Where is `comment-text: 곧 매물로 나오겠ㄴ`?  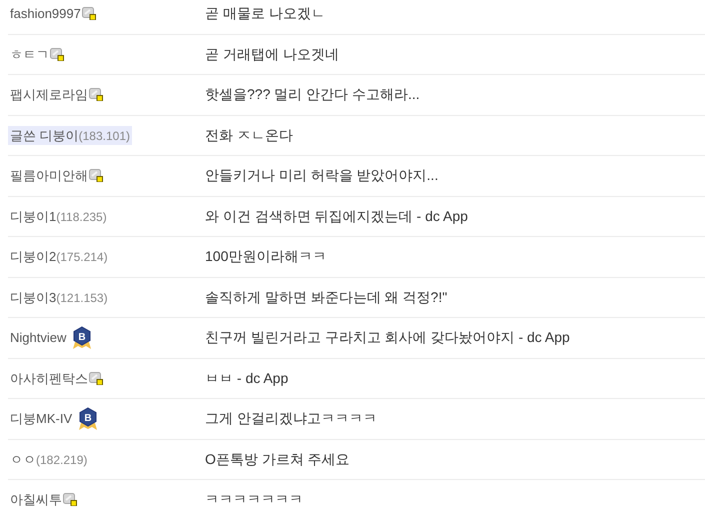 comment-text: 곧 매물로 나오겠ㄴ is located at coordinates (265, 14).